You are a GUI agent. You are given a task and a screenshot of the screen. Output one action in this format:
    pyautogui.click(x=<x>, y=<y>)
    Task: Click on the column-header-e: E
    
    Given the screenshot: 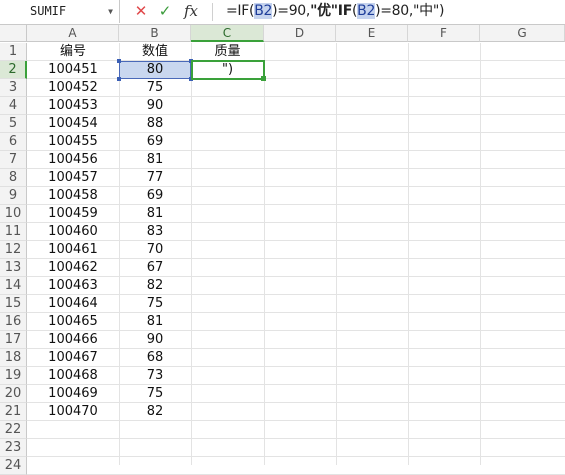 What is the action you would take?
    pyautogui.click(x=372, y=33)
    